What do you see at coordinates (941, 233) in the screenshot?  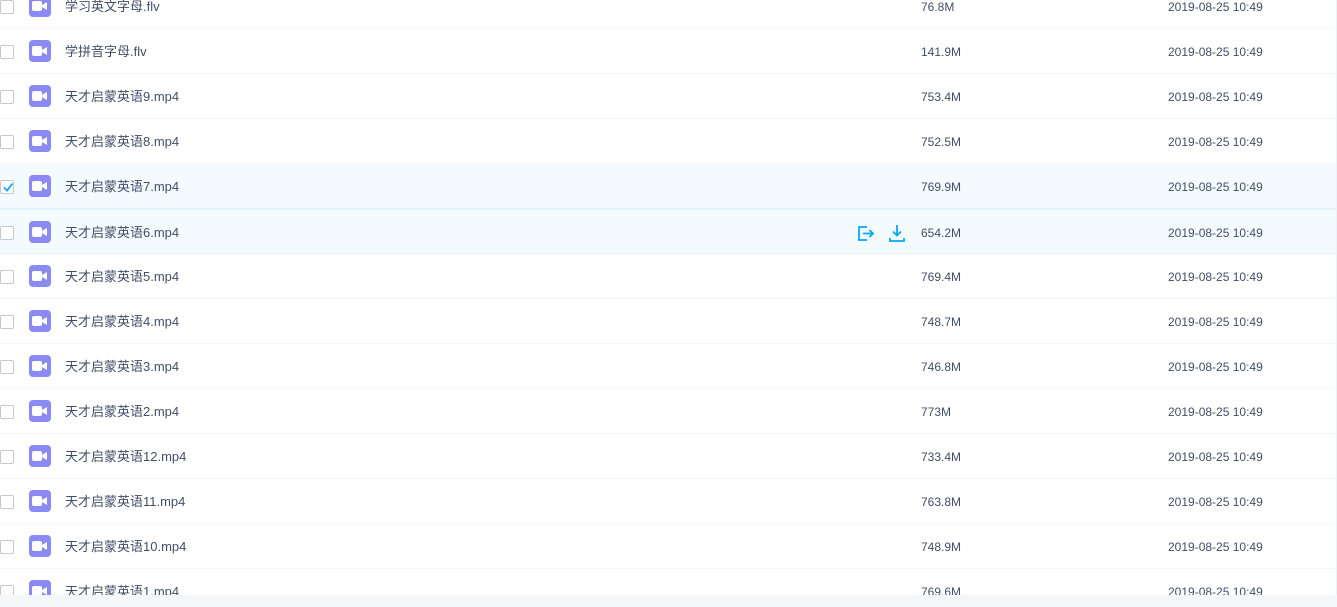 I see `file-size: 654.2M` at bounding box center [941, 233].